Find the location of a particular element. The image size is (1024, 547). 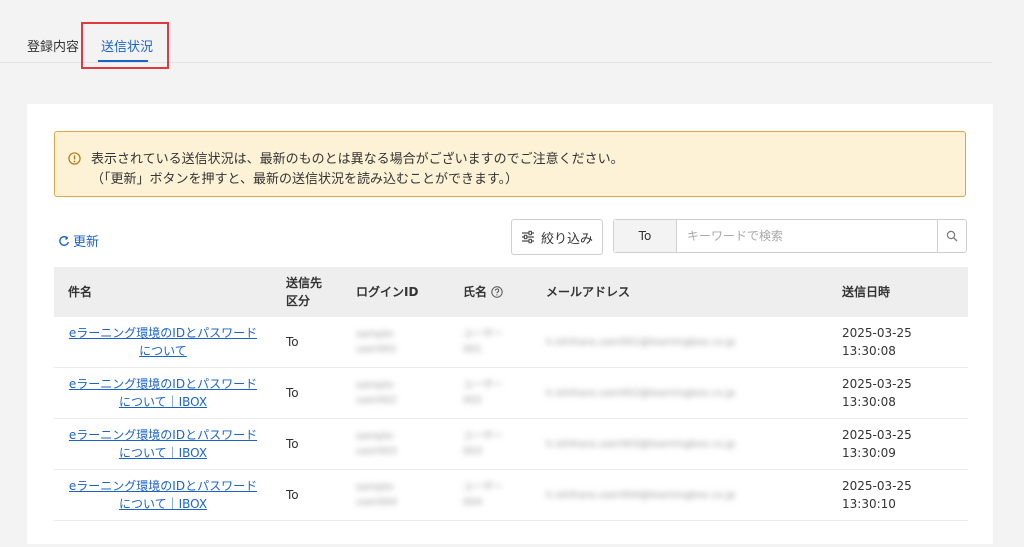

cell-login-id: sample-user001 is located at coordinates (395, 342).